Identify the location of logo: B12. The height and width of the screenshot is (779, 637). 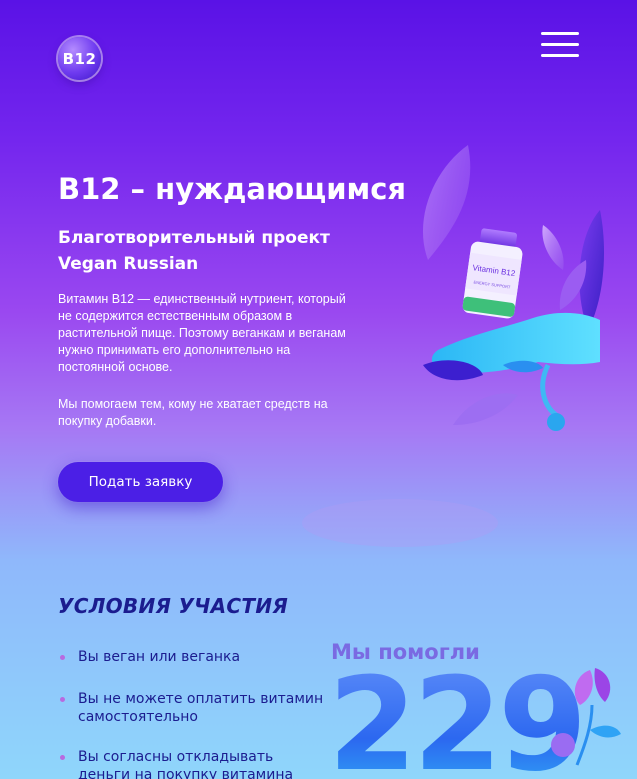
(79, 58).